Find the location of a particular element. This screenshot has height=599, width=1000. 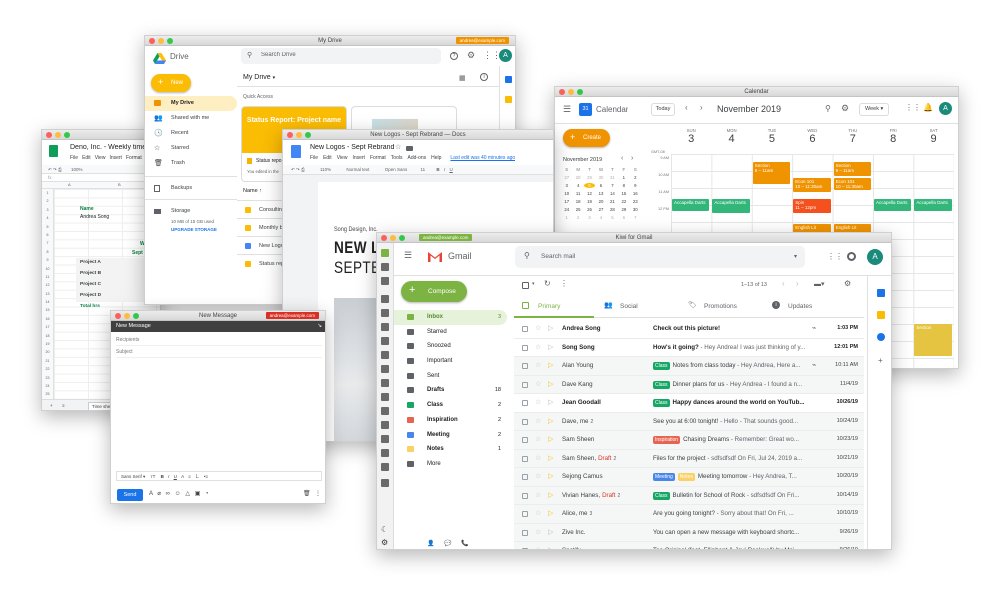

settings-icon: ⚙ is located at coordinates (845, 108).